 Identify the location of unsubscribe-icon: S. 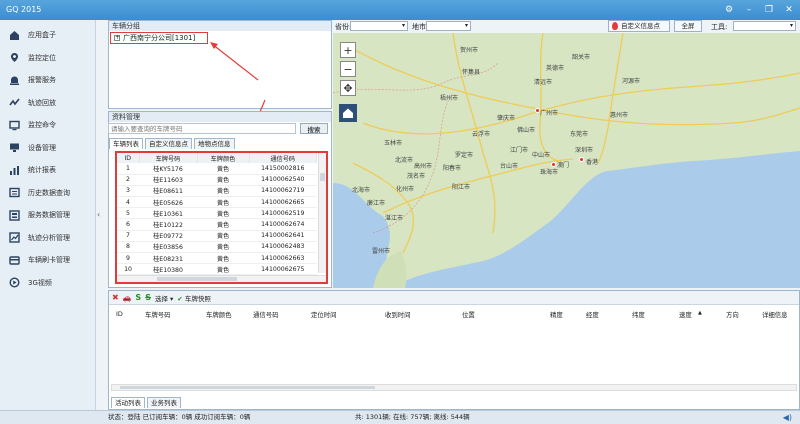
(148, 297).